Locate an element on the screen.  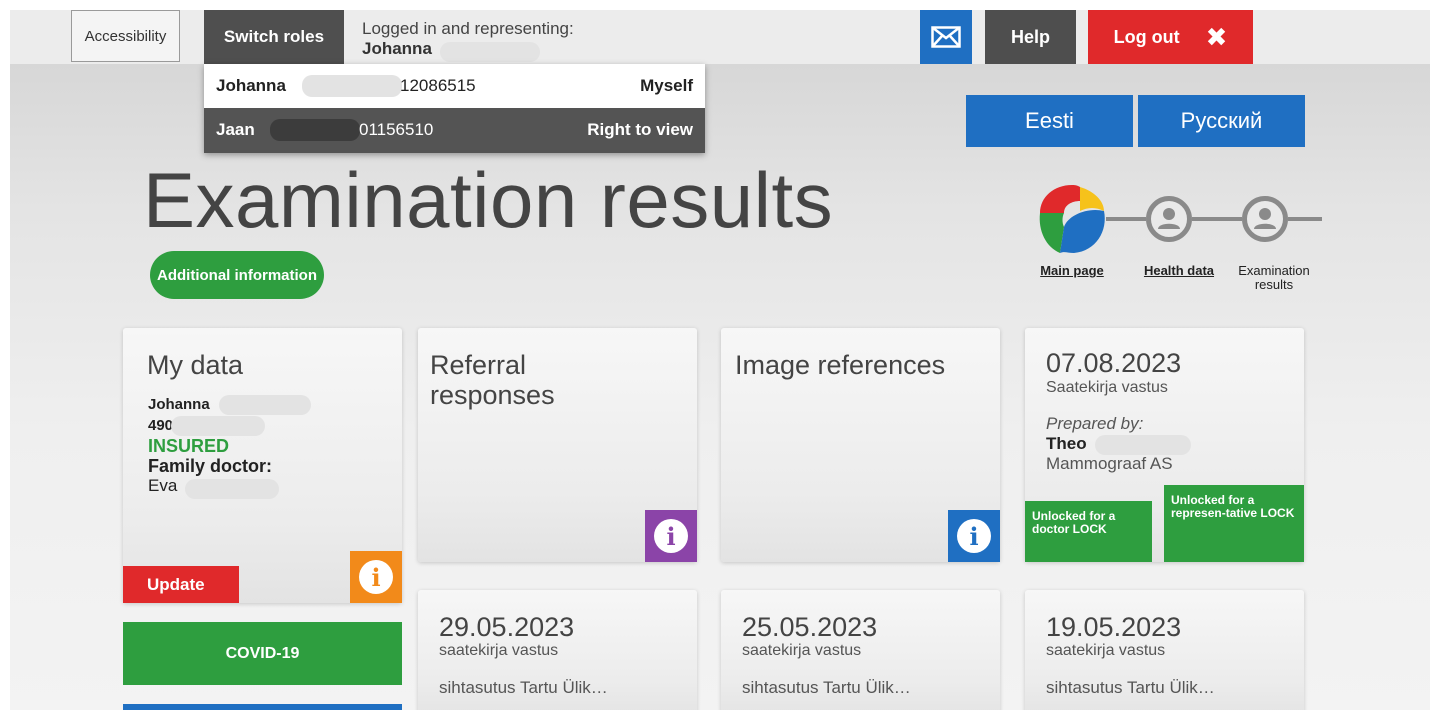
logged-in-label: Logged in and representing: is located at coordinates (468, 28).